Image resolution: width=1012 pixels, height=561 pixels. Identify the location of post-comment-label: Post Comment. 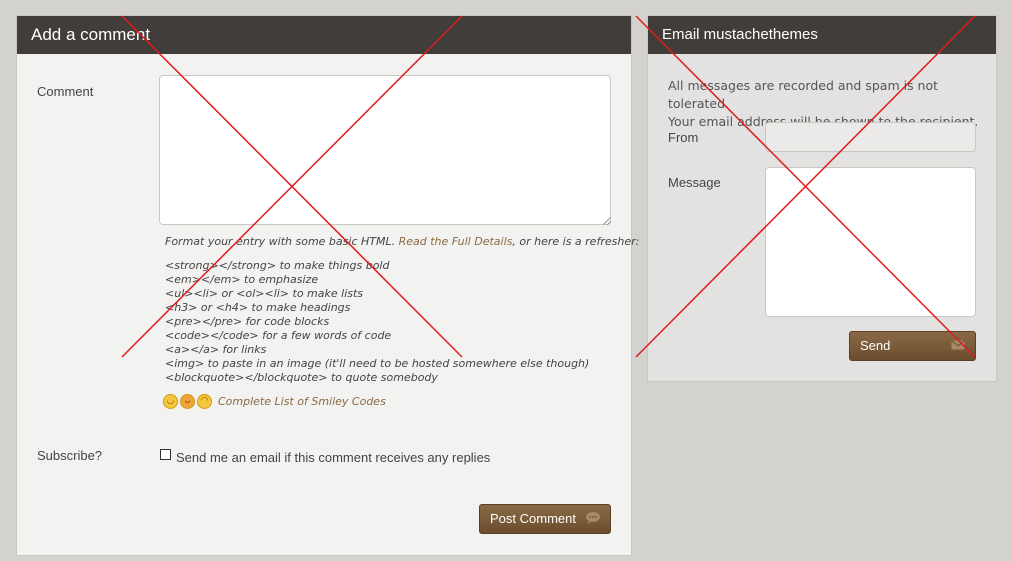
(533, 518).